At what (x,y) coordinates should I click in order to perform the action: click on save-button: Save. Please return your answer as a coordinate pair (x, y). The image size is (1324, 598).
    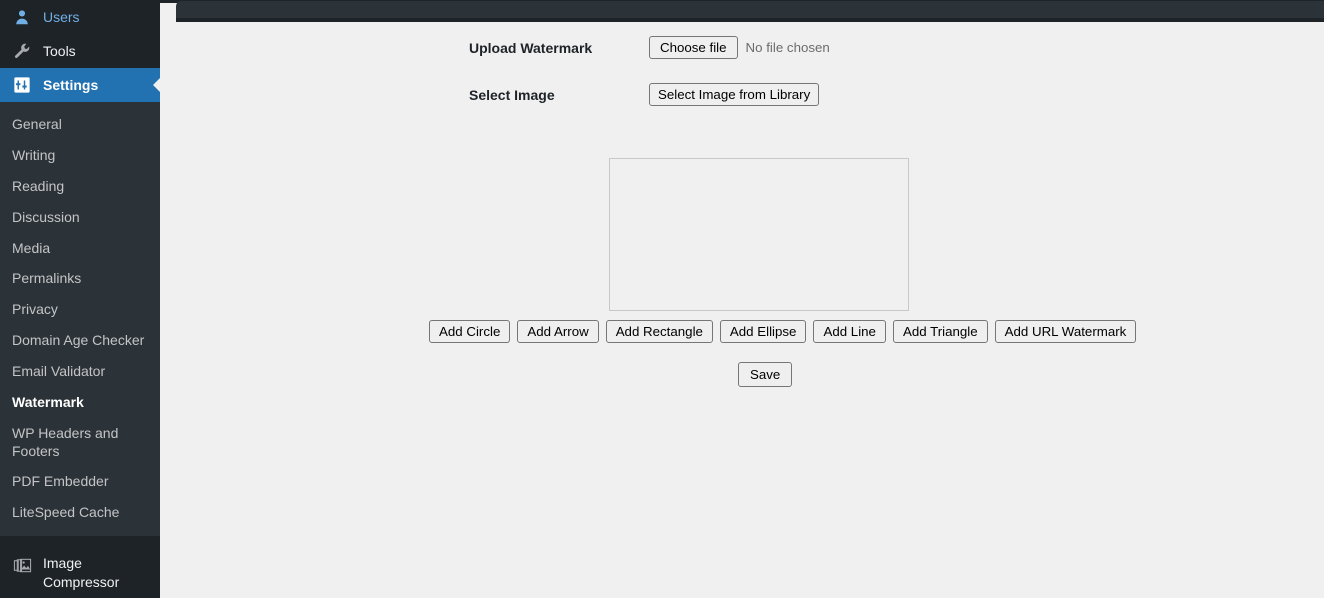
    Looking at the image, I should click on (765, 375).